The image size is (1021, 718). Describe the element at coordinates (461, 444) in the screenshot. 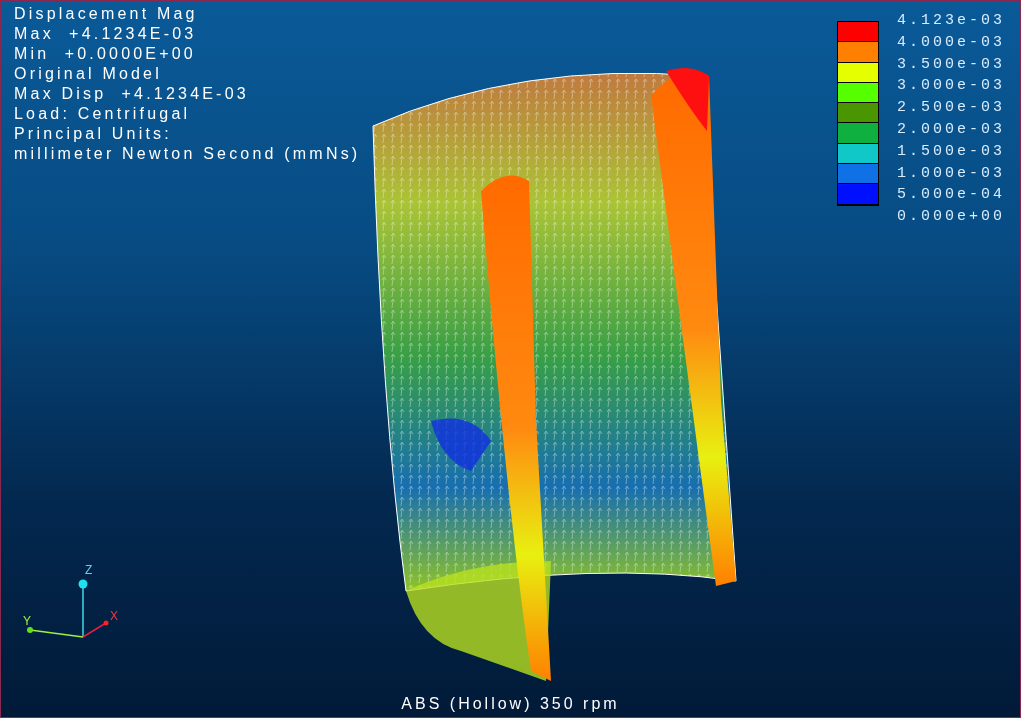

I see `min-displacement-region` at that location.